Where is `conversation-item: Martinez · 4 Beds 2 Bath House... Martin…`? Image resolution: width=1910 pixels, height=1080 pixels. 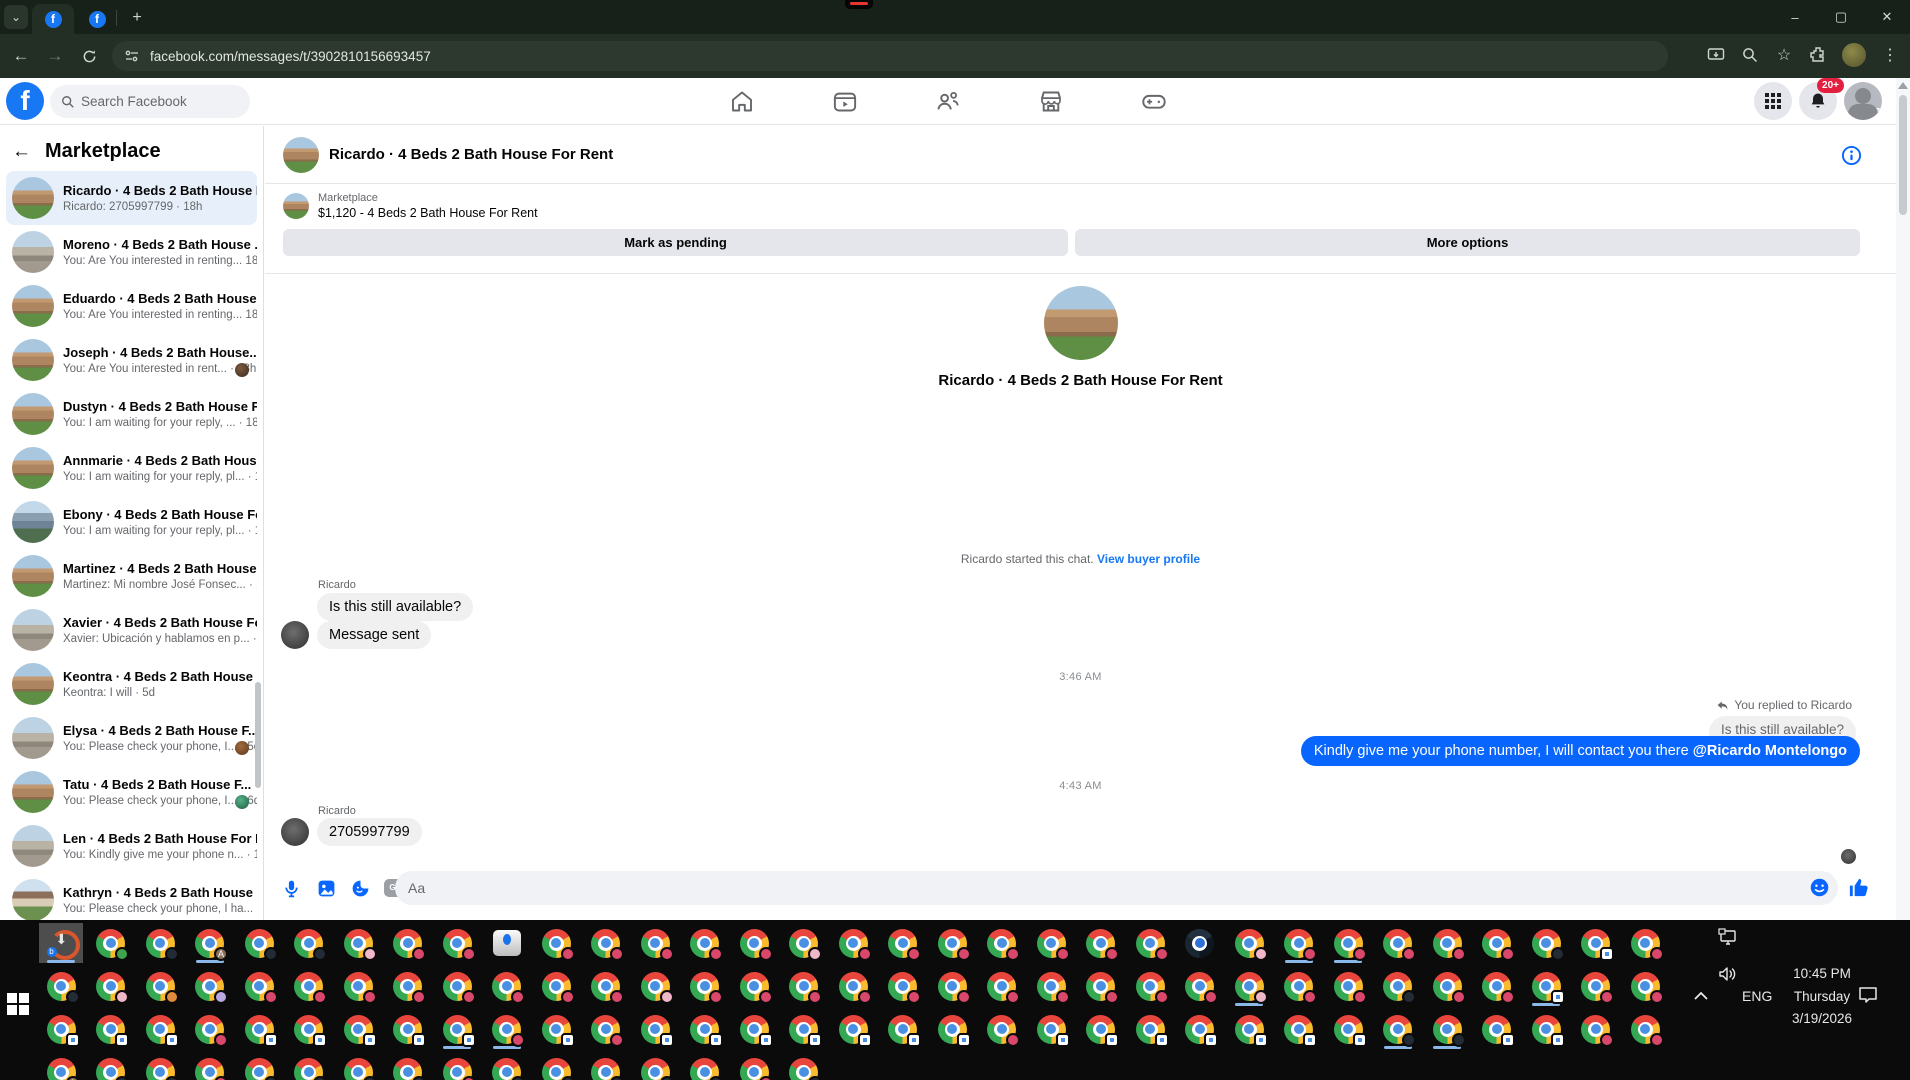 conversation-item: Martinez · 4 Beds 2 Bath House... Martin… is located at coordinates (131, 576).